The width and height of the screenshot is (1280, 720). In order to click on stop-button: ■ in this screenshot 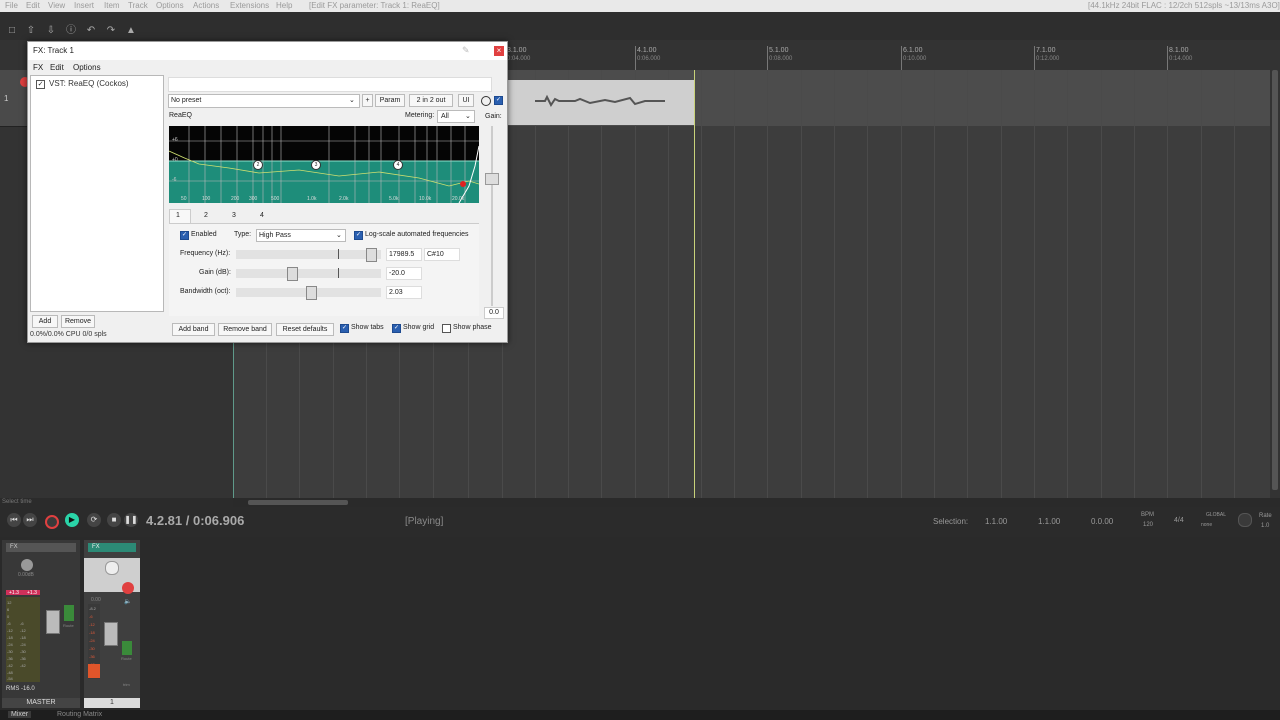, I will do `click(114, 520)`.